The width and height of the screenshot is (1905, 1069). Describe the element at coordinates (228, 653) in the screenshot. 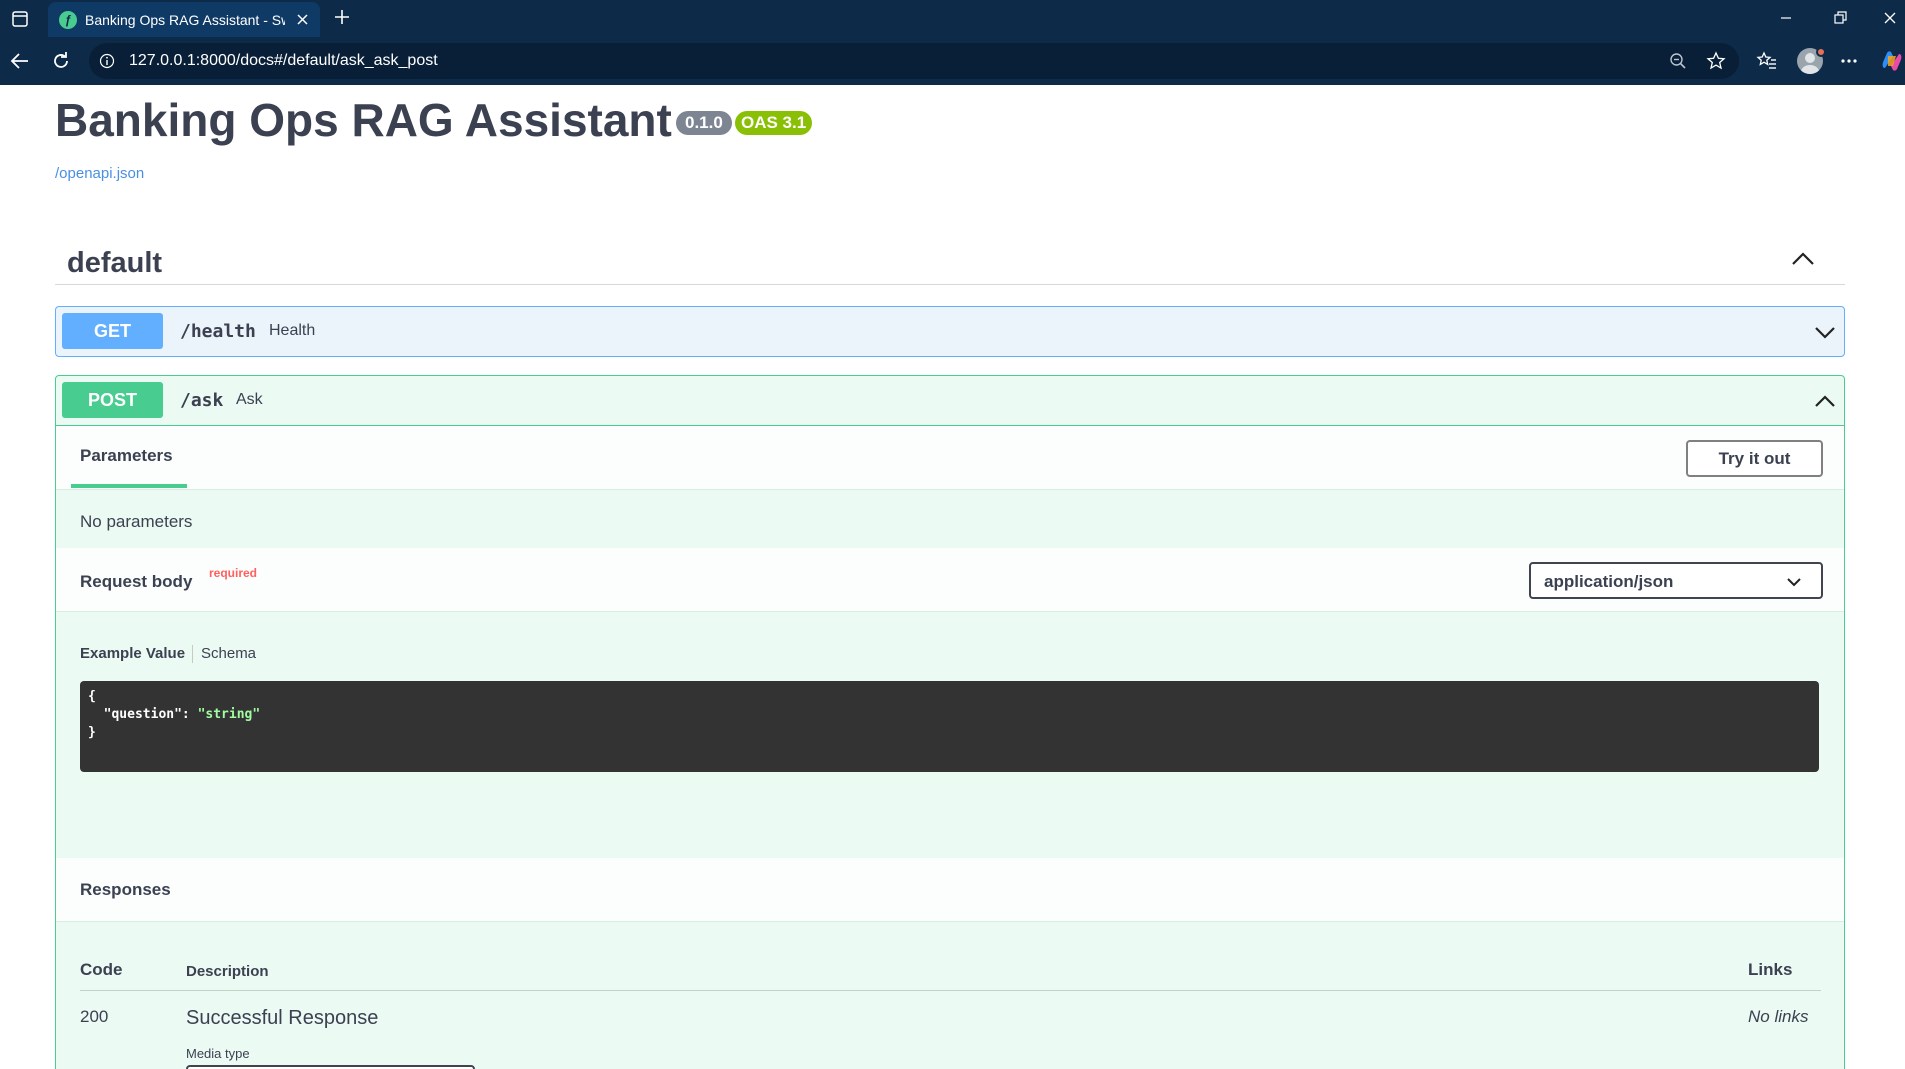

I see `tab-schema: Schema` at that location.